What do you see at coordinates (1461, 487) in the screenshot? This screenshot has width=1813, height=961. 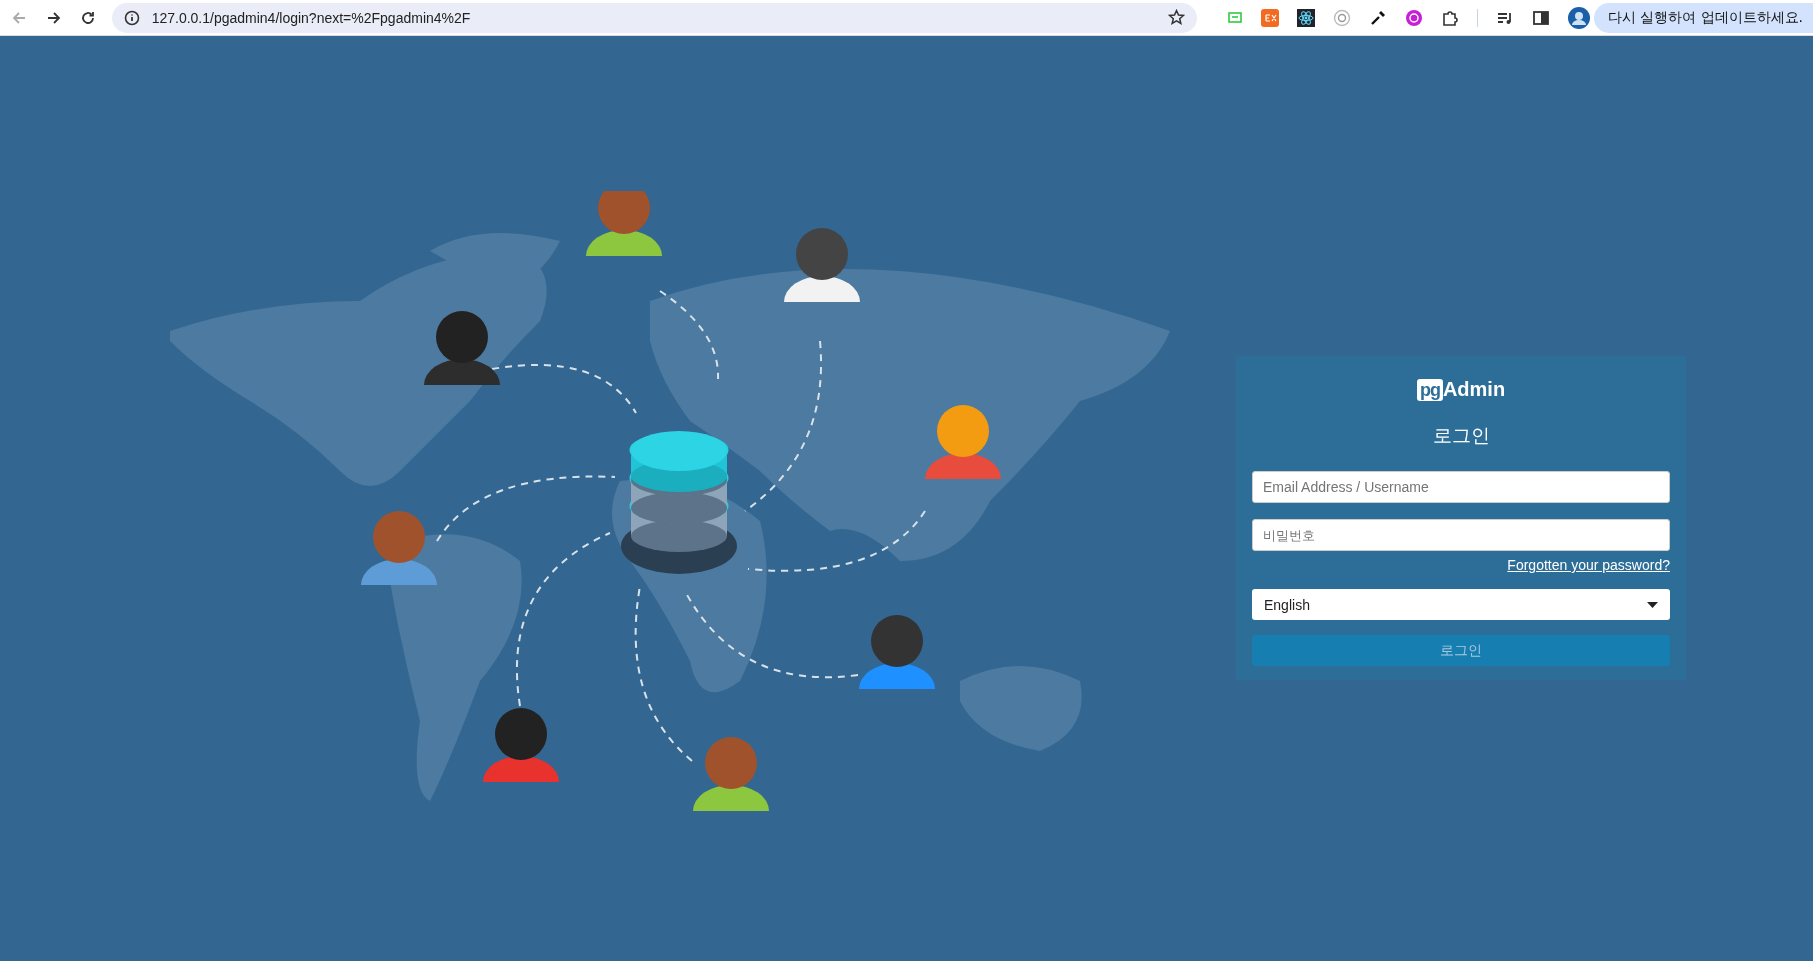 I see `email-field: Email Address / Username` at bounding box center [1461, 487].